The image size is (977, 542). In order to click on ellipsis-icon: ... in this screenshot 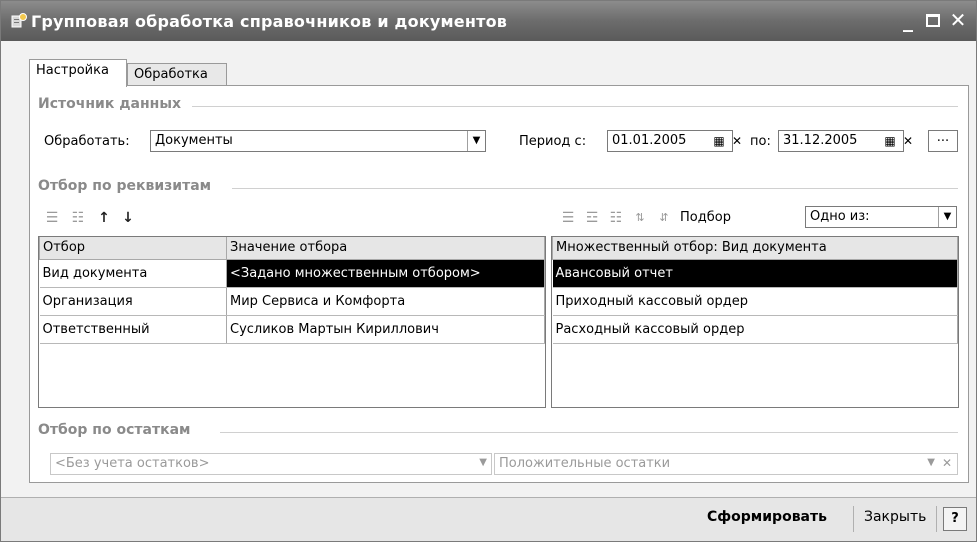, I will do `click(943, 137)`.